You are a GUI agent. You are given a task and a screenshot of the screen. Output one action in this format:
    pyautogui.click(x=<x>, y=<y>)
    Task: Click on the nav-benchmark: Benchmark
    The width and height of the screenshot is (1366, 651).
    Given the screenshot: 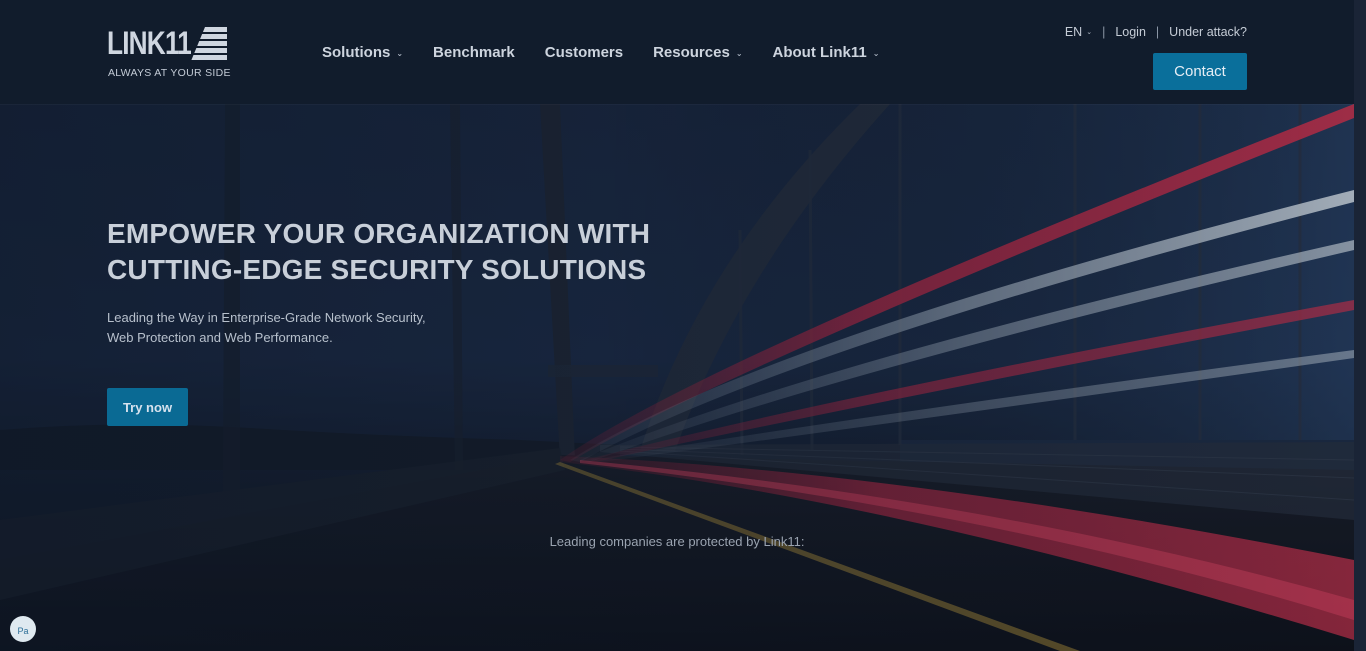 What is the action you would take?
    pyautogui.click(x=474, y=52)
    